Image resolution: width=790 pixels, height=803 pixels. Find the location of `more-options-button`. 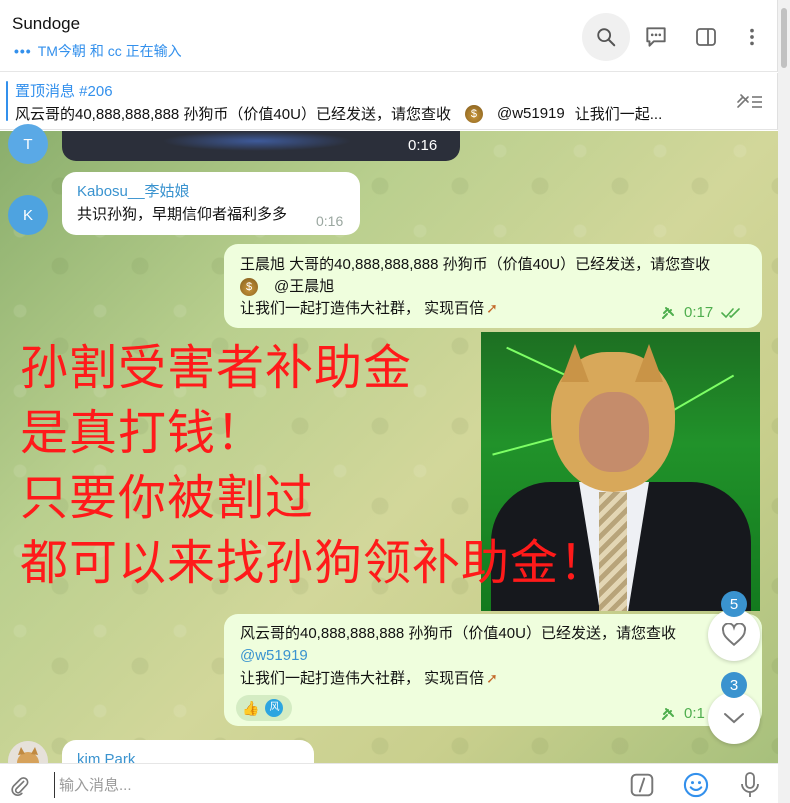

more-options-button is located at coordinates (752, 37).